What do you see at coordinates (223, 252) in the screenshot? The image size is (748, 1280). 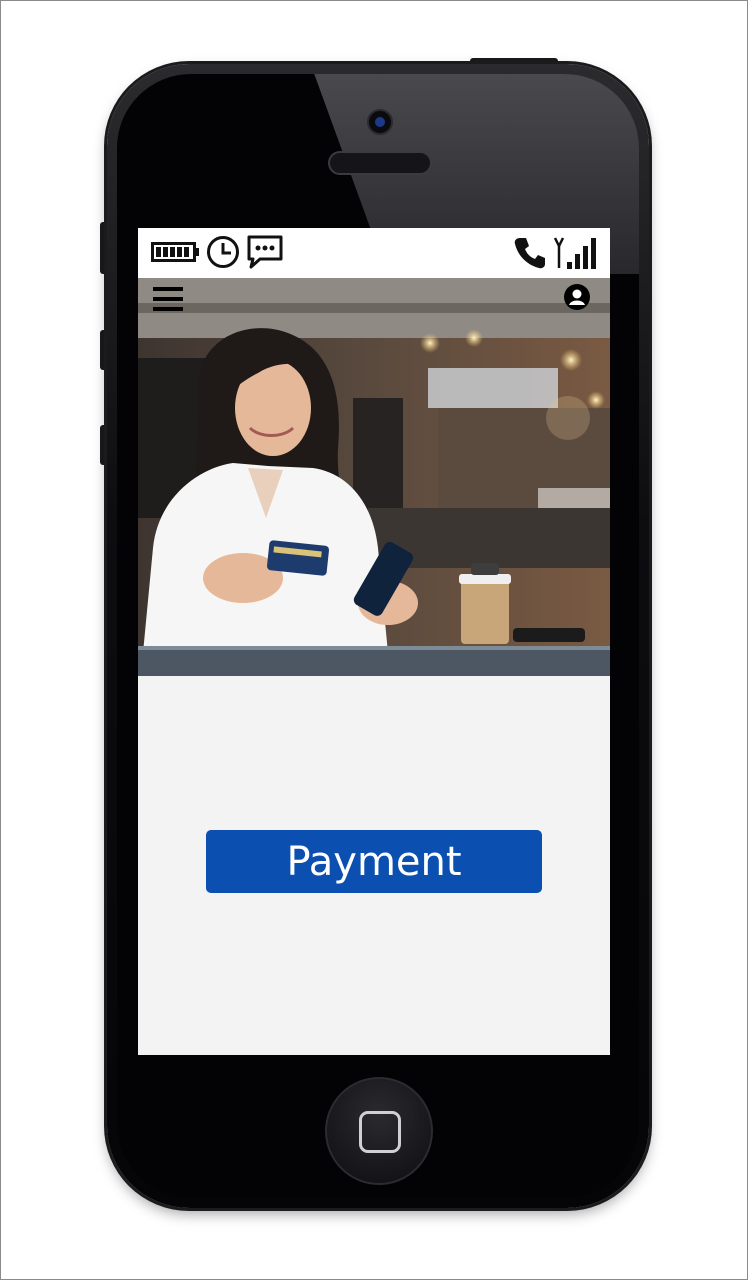 I see `clock-icon` at bounding box center [223, 252].